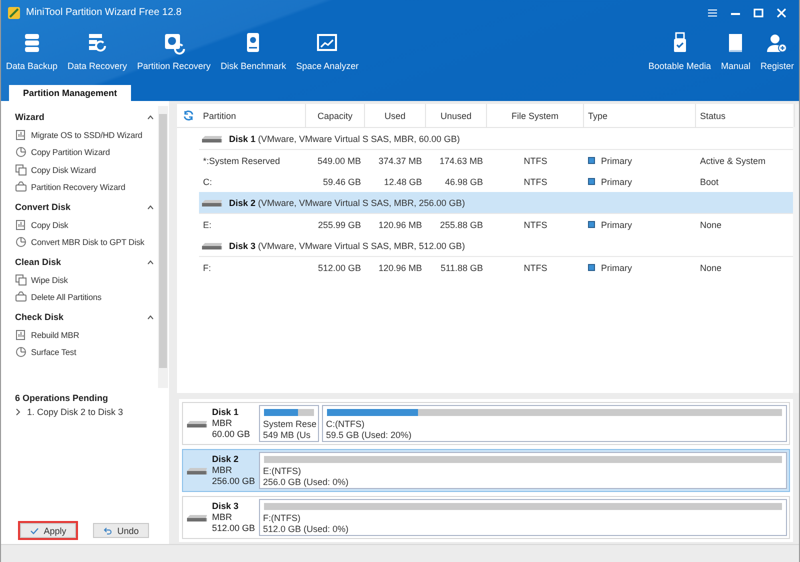 This screenshot has width=800, height=562. Describe the element at coordinates (287, 435) in the screenshot. I see `partition-usage: 549 MB (Us` at that location.